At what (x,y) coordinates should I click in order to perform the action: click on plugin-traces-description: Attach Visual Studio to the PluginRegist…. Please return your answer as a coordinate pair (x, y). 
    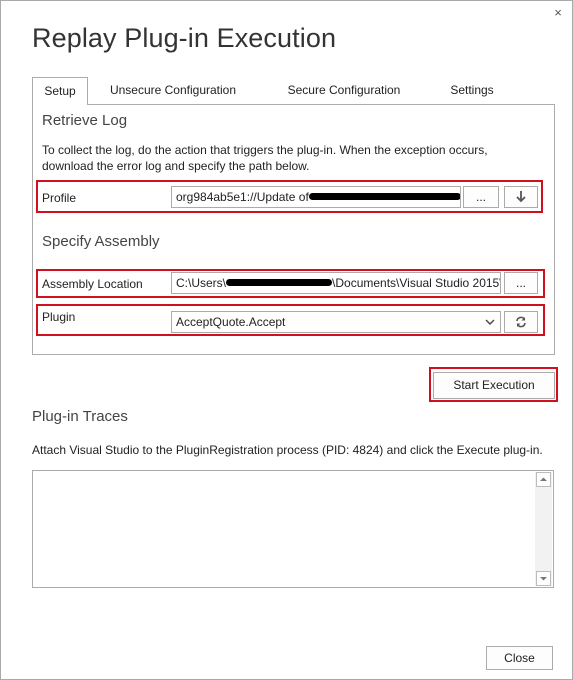
    Looking at the image, I should click on (287, 450).